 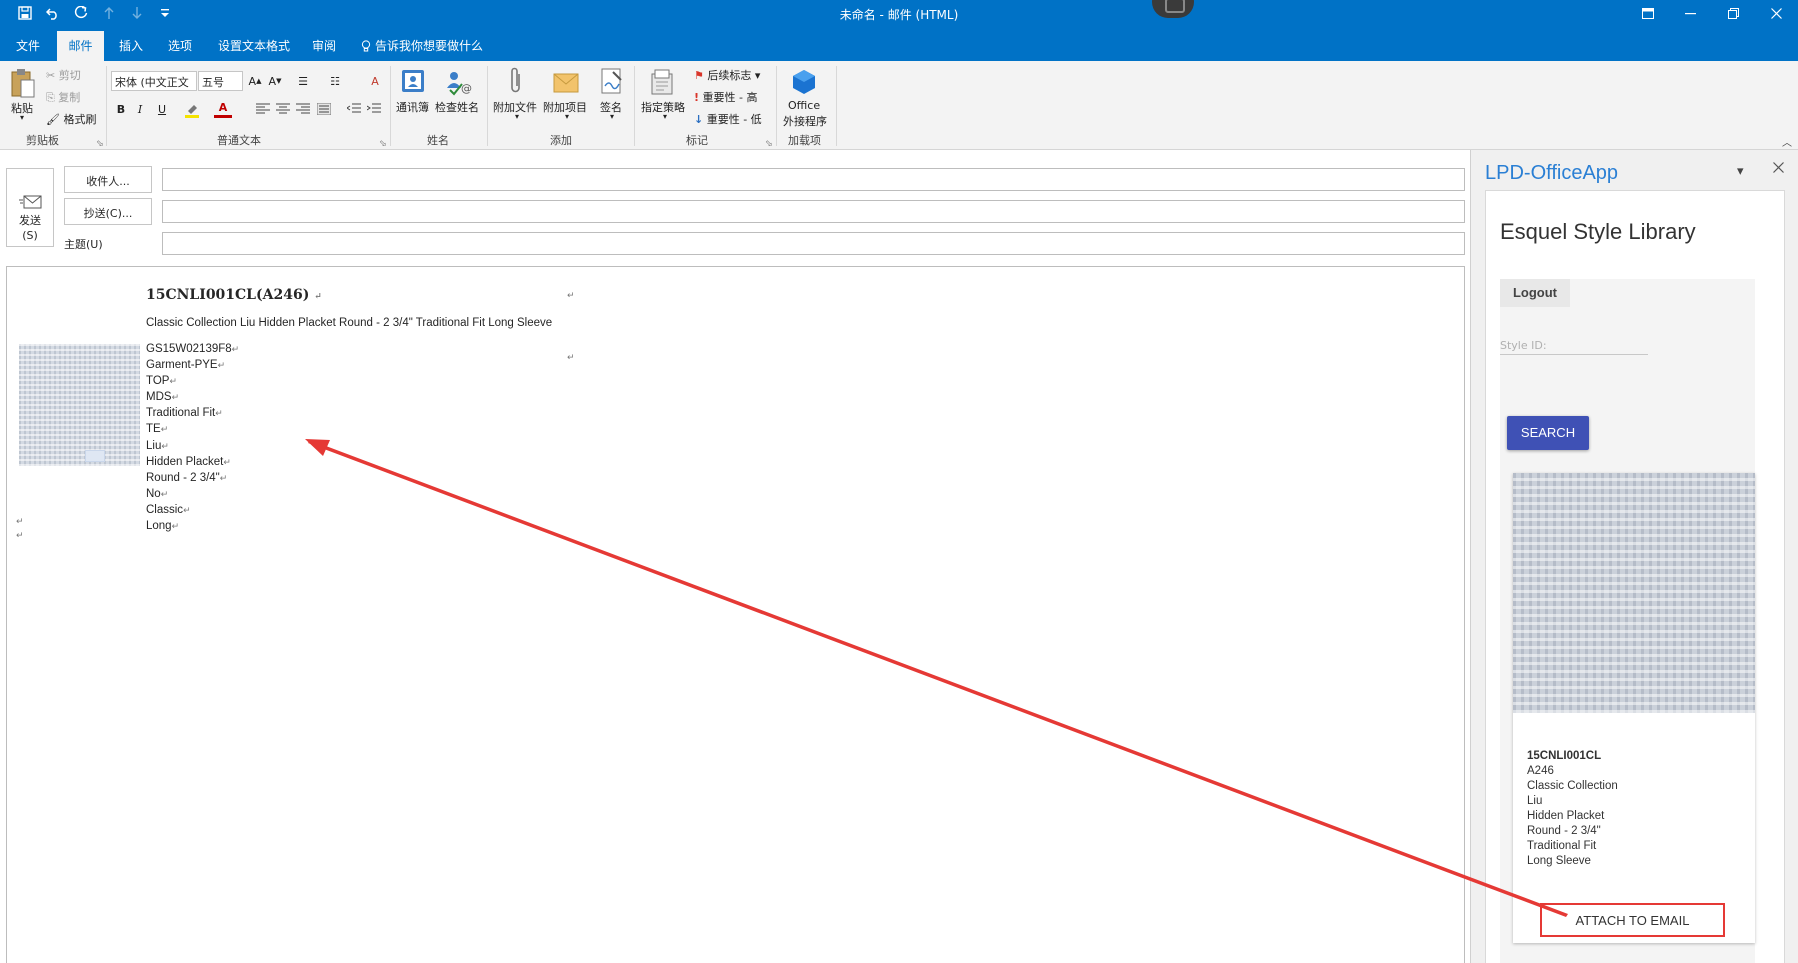 What do you see at coordinates (283, 109) in the screenshot?
I see `align-center-icon` at bounding box center [283, 109].